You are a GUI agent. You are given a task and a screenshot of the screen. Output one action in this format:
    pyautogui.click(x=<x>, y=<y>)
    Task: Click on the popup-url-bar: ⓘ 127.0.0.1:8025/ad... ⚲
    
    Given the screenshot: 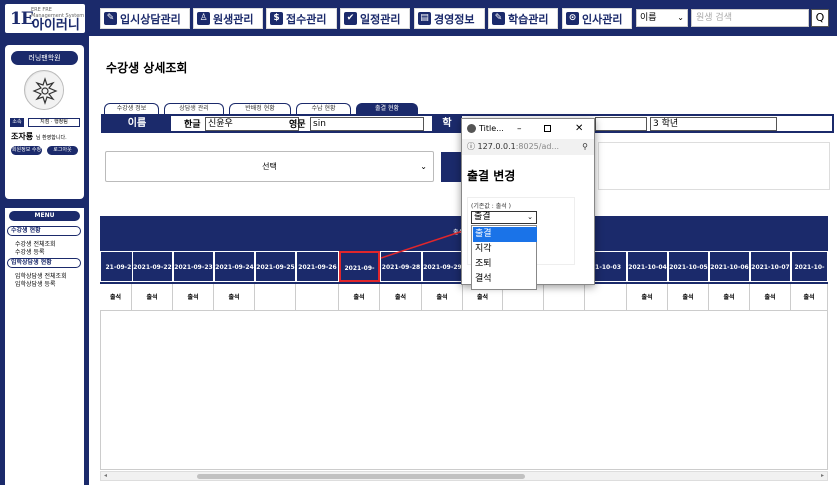 What is the action you would take?
    pyautogui.click(x=528, y=147)
    